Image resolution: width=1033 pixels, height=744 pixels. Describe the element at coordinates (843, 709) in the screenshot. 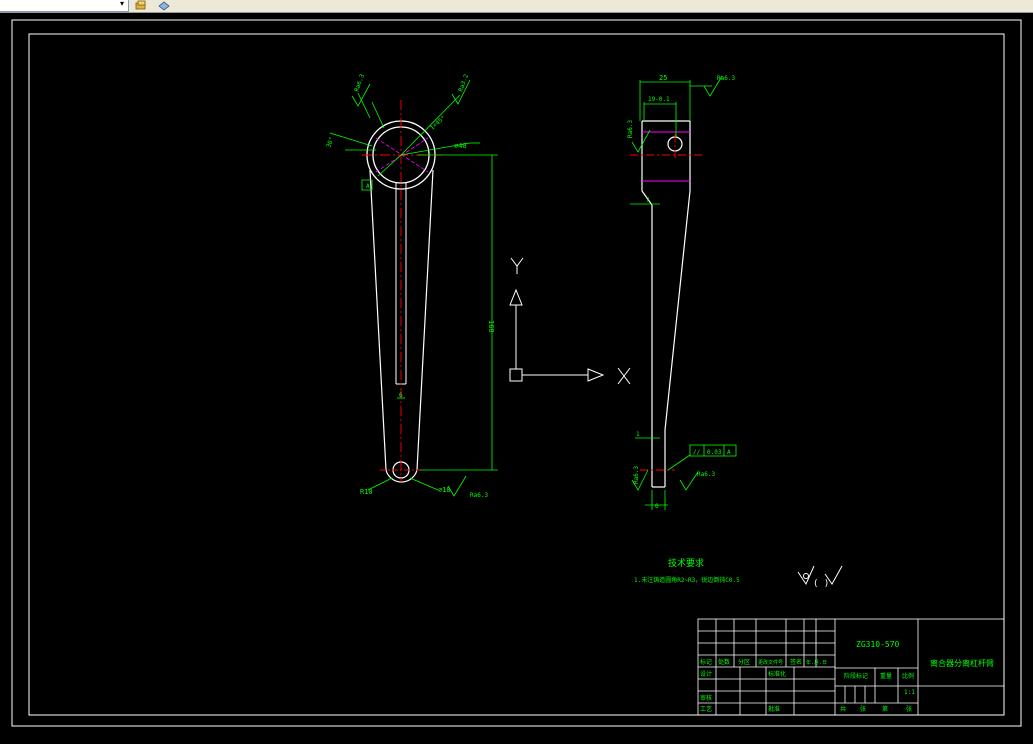

I see `label-total: 共` at that location.